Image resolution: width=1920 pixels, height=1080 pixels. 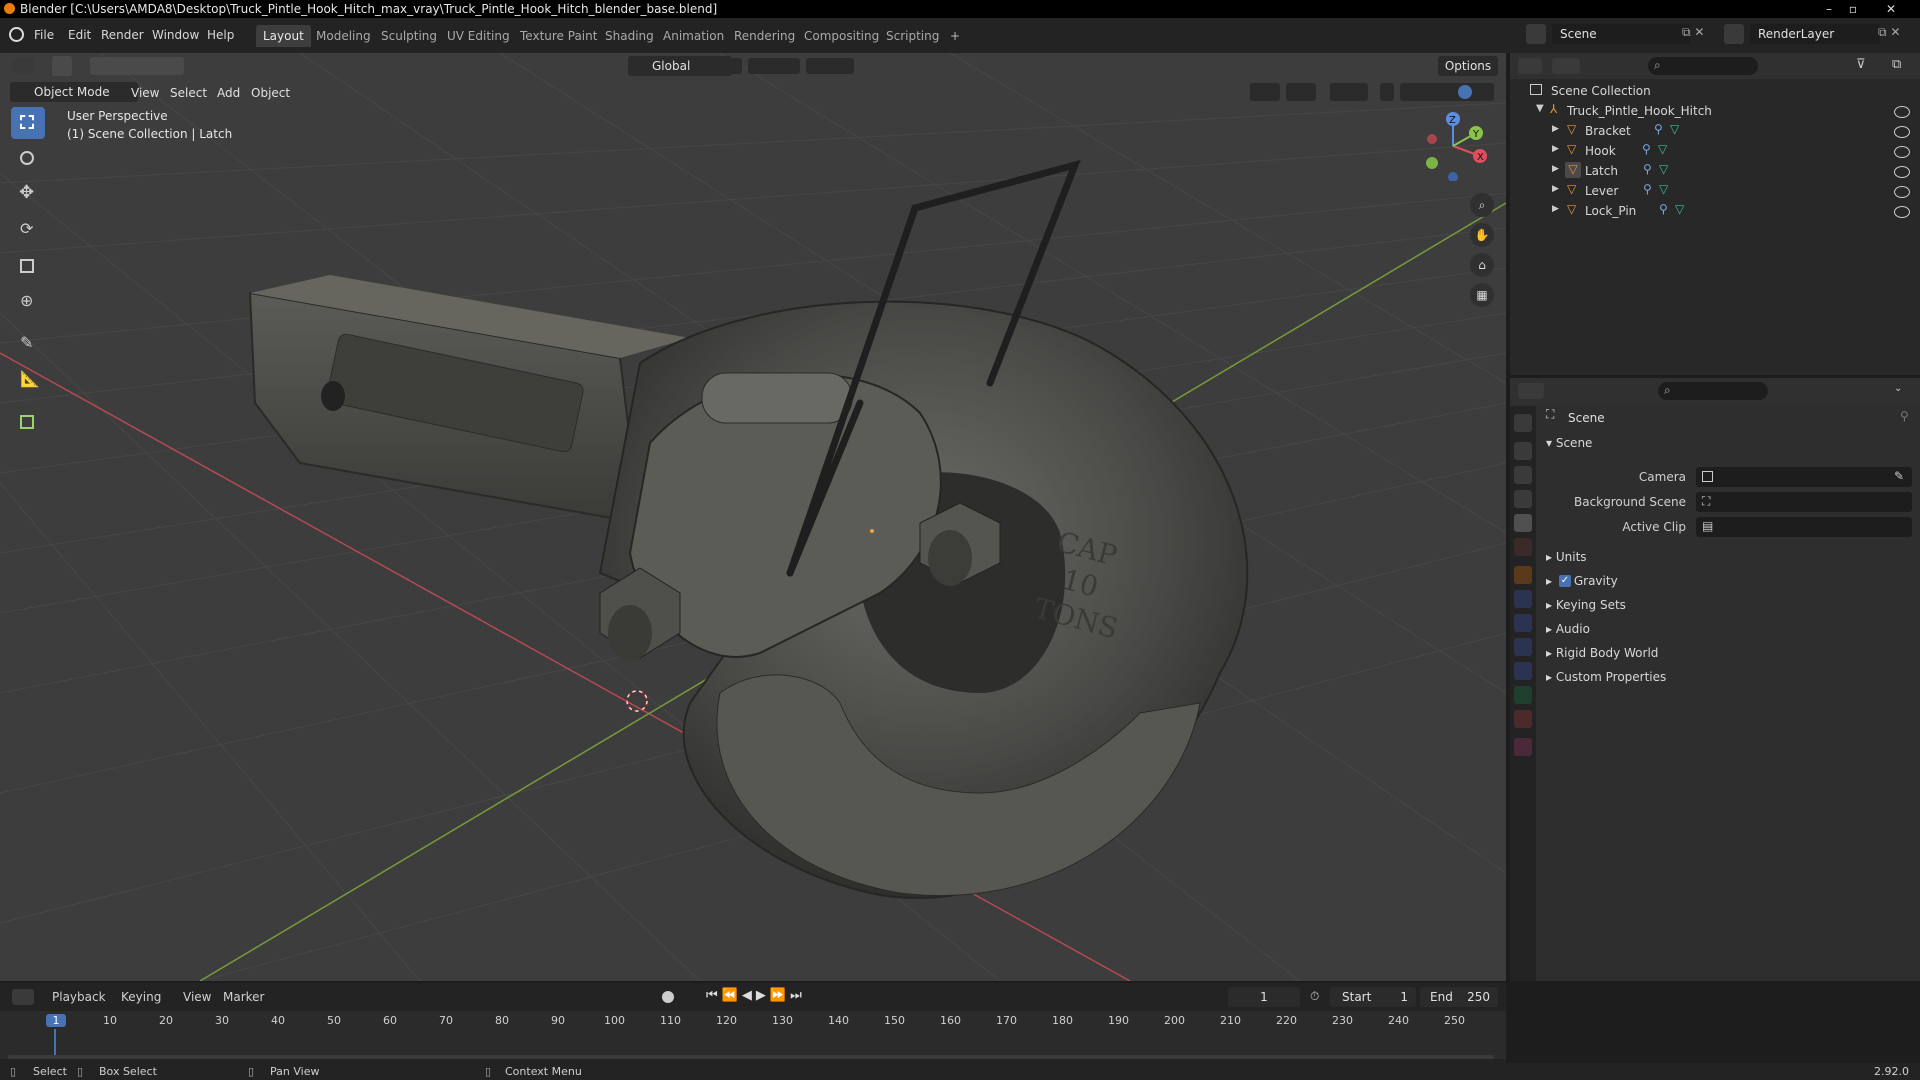 I want to click on playback-controls: ⏮⏪◀▶⏩⏭, so click(x=756, y=995).